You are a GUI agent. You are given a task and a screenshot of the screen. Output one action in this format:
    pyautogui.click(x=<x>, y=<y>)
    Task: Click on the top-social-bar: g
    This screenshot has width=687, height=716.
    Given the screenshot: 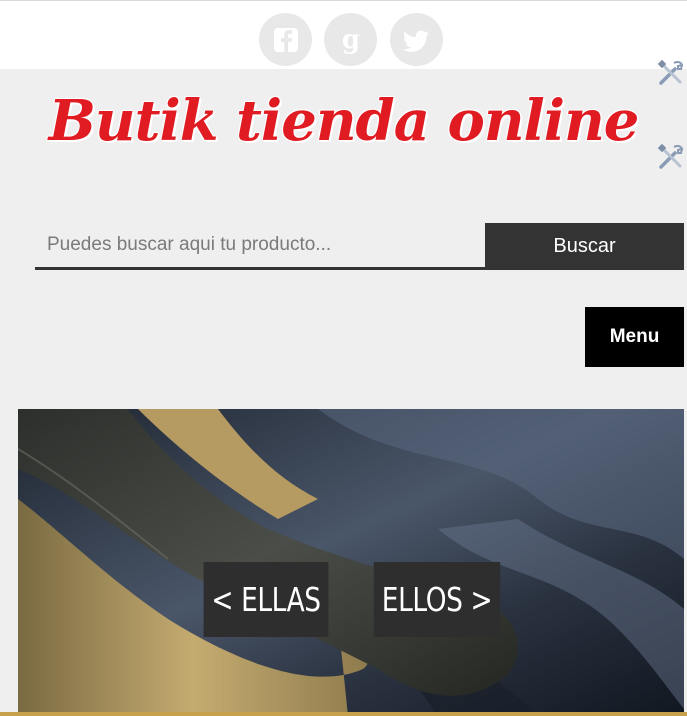 What is the action you would take?
    pyautogui.click(x=343, y=34)
    